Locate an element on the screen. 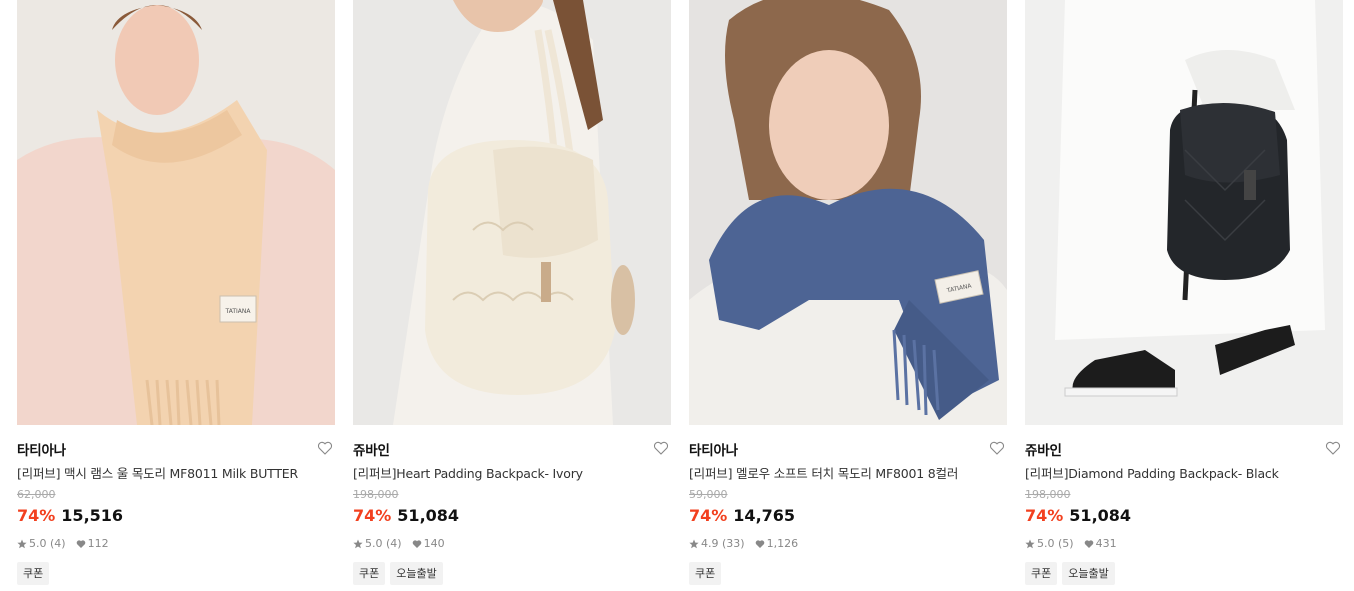  product-name: [리퍼브]Heart Padding Backpack- Ivory is located at coordinates (512, 472).